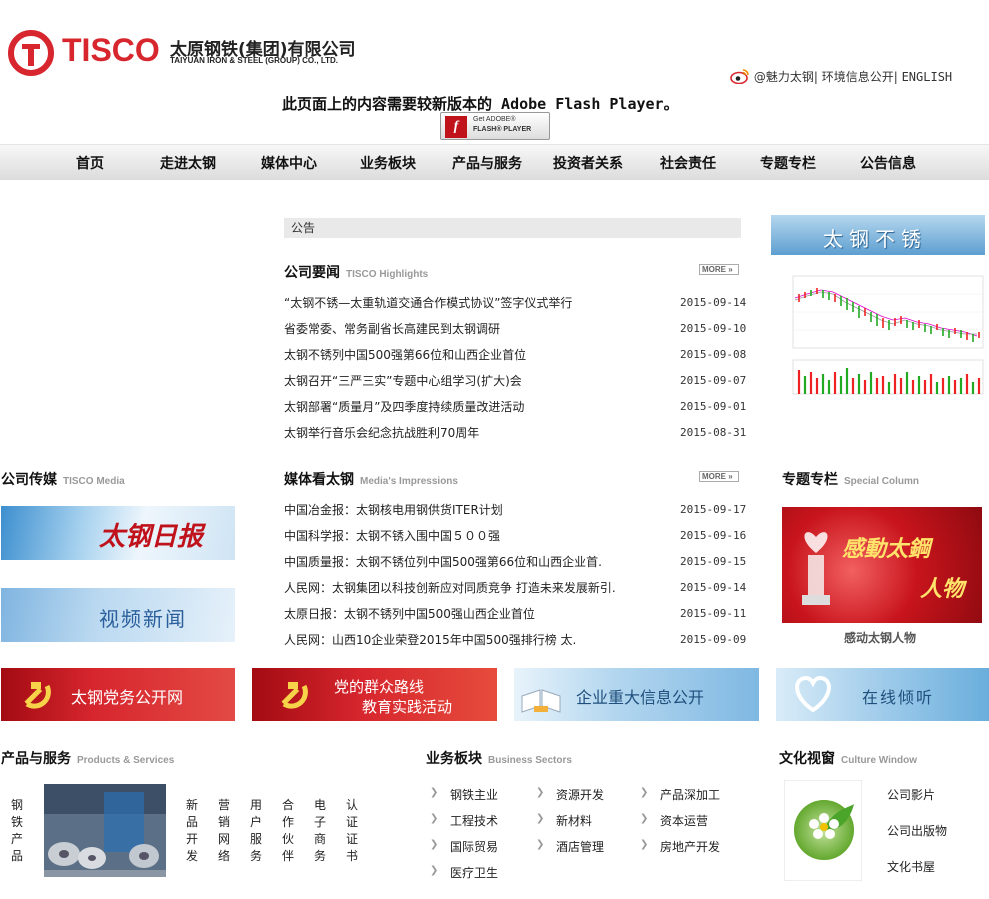  I want to click on culture-item: 公司影片, so click(911, 794).